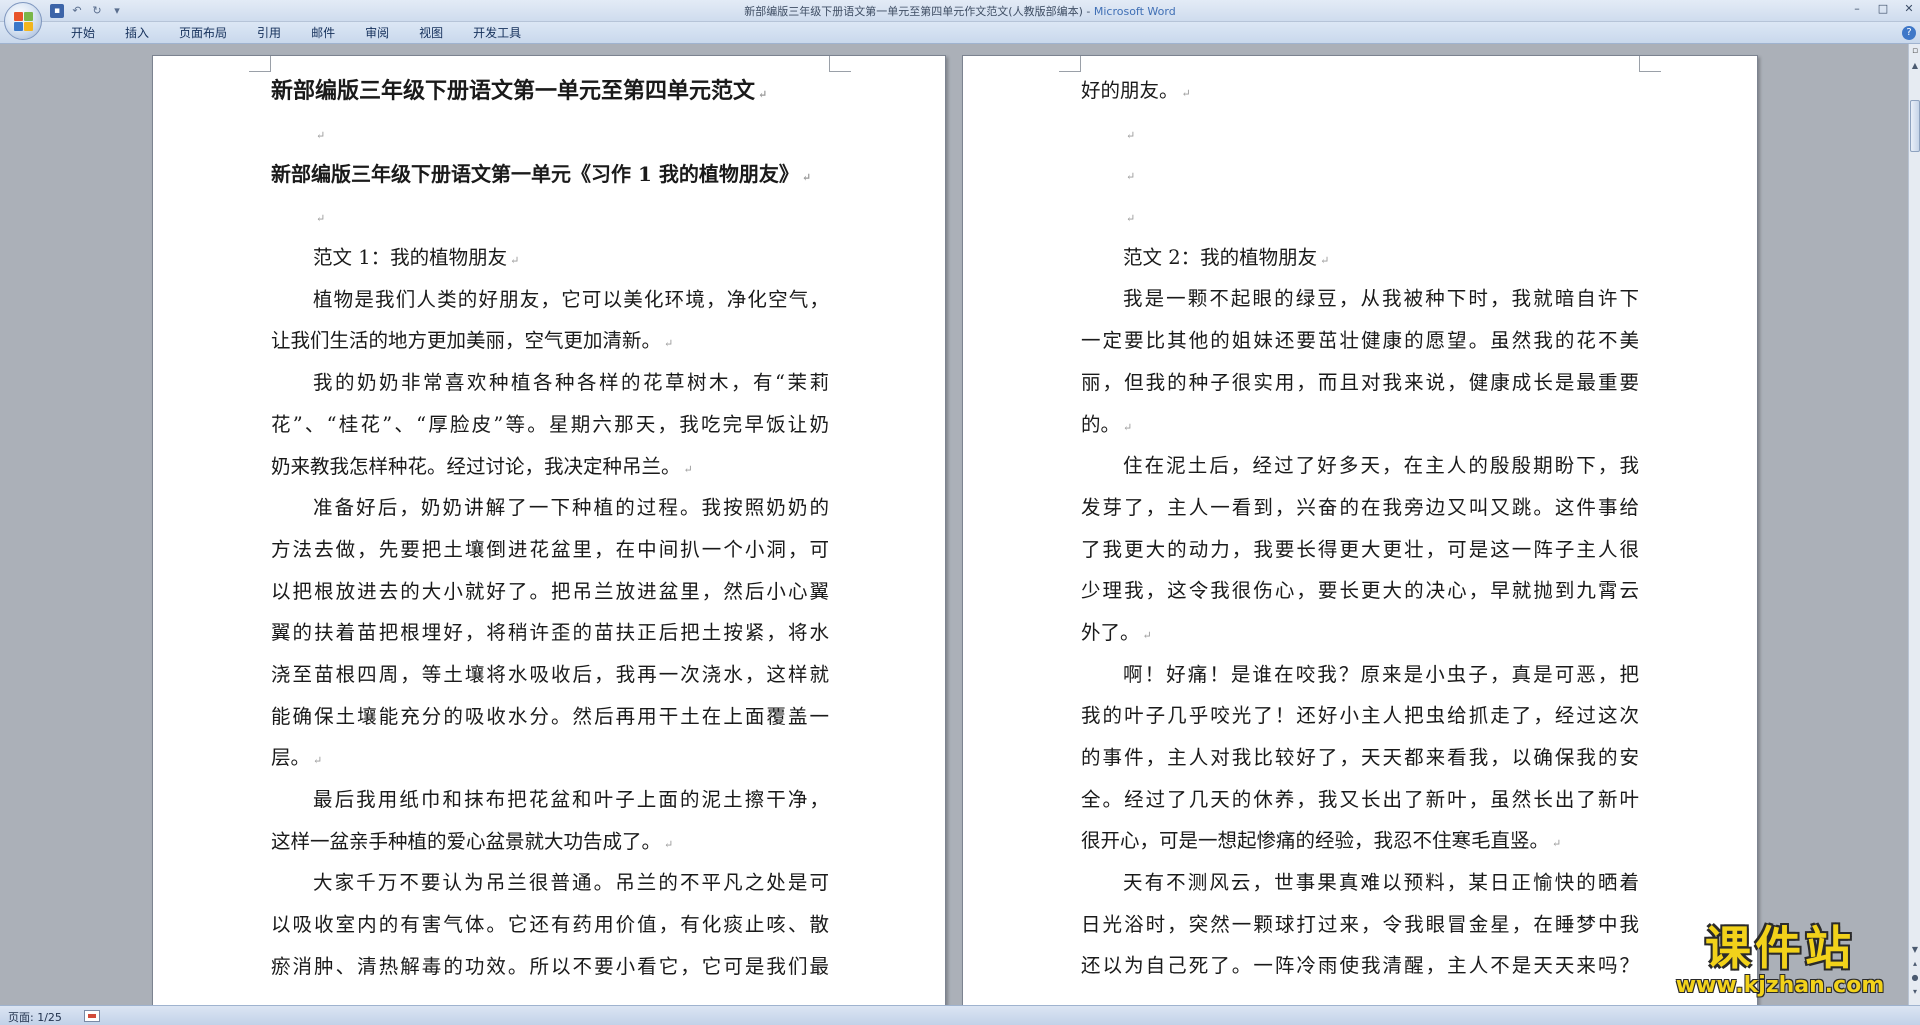 The image size is (1920, 1025). I want to click on text-line: 新部编版三年级下册语文第一单元至第四单元范文 ↵, so click(550, 91).